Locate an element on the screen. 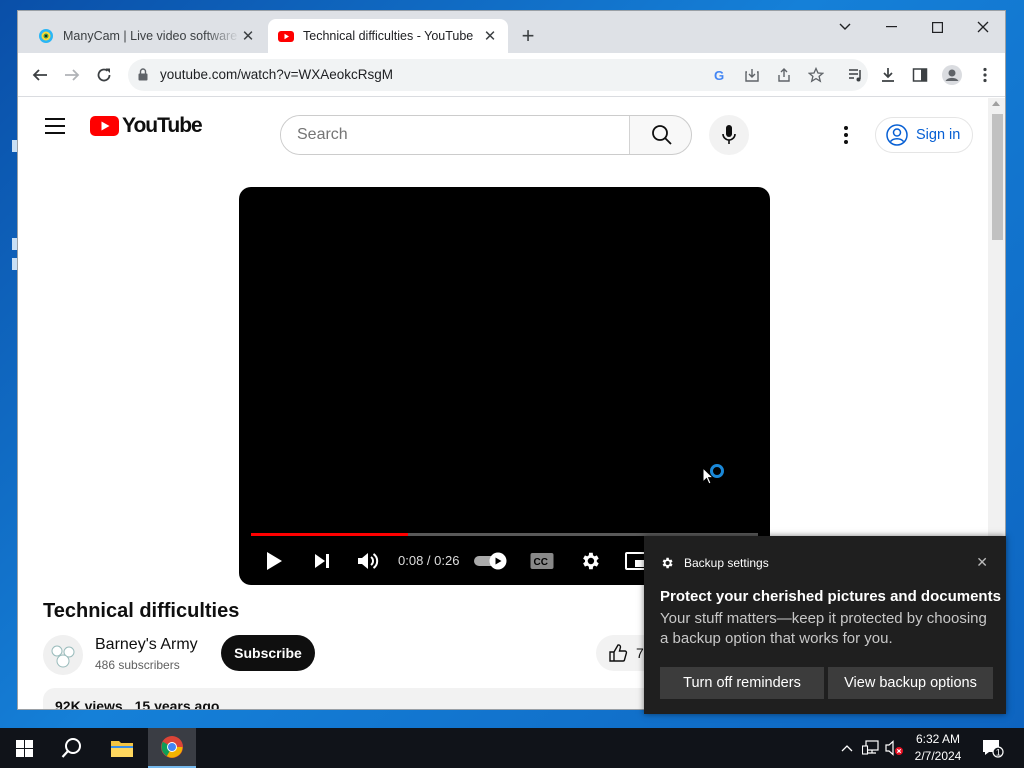  subscribe-button: Subscribe is located at coordinates (268, 653).